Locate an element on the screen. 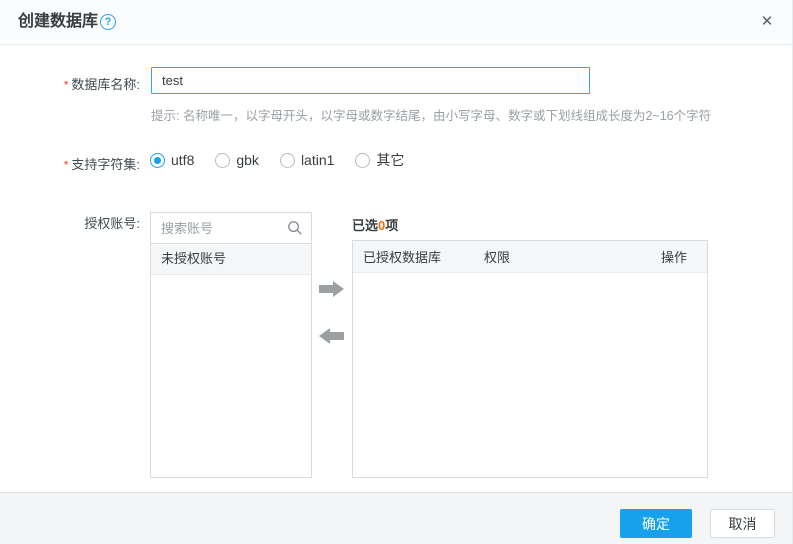  db-name-label: * 数据库名称: is located at coordinates (101, 84).